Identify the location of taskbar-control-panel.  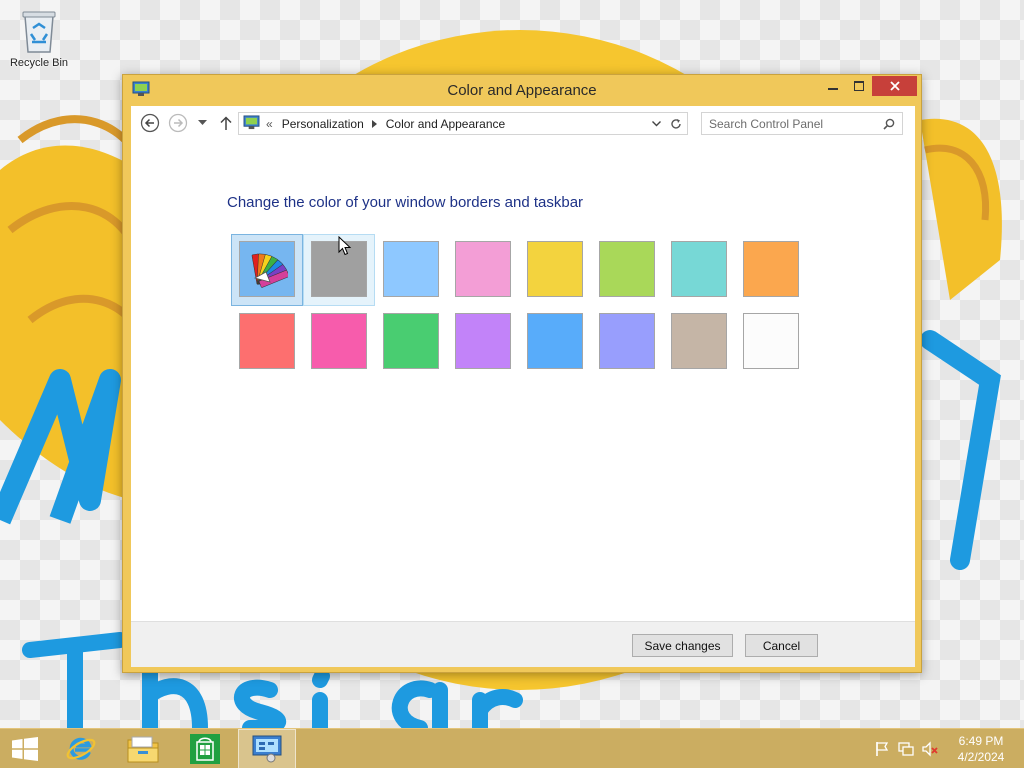
(267, 748).